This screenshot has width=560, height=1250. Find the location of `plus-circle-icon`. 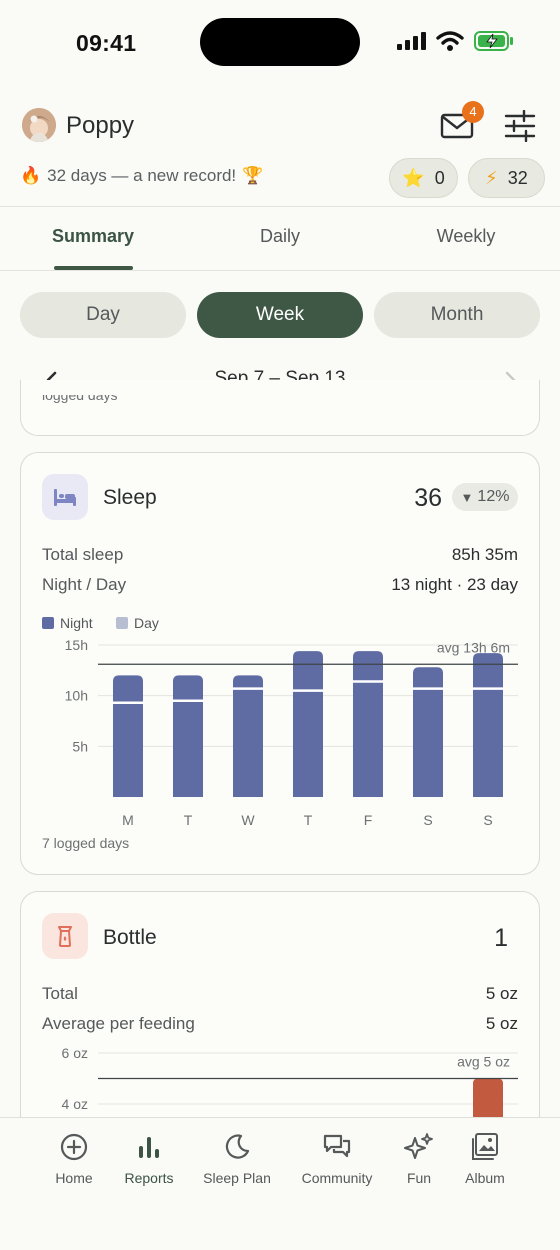

plus-circle-icon is located at coordinates (74, 1147).